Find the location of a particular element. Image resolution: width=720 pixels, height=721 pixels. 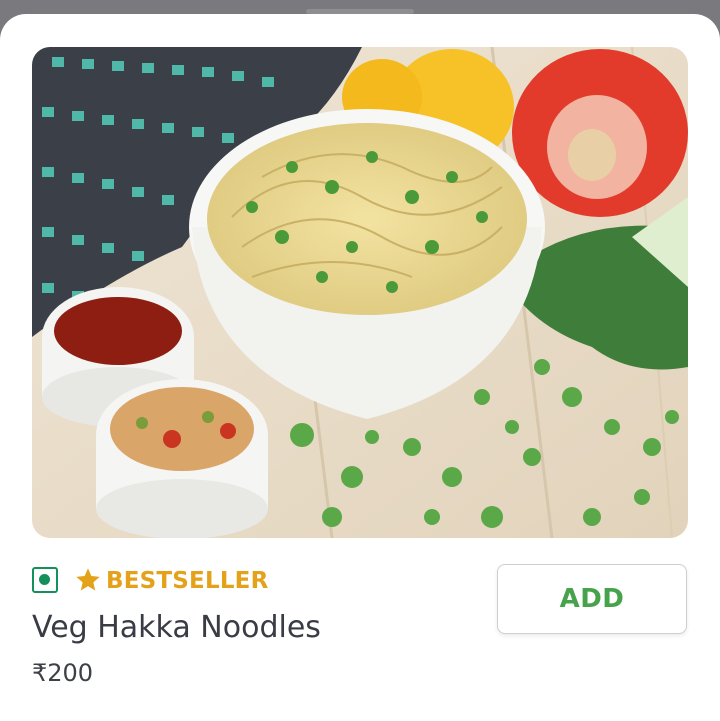

bestseller-badge: BESTSELLER is located at coordinates (187, 581).